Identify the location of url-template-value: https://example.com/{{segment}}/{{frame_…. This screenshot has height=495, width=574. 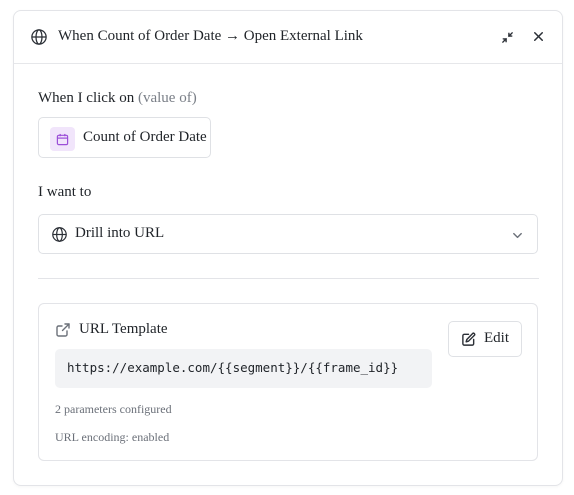
(243, 368).